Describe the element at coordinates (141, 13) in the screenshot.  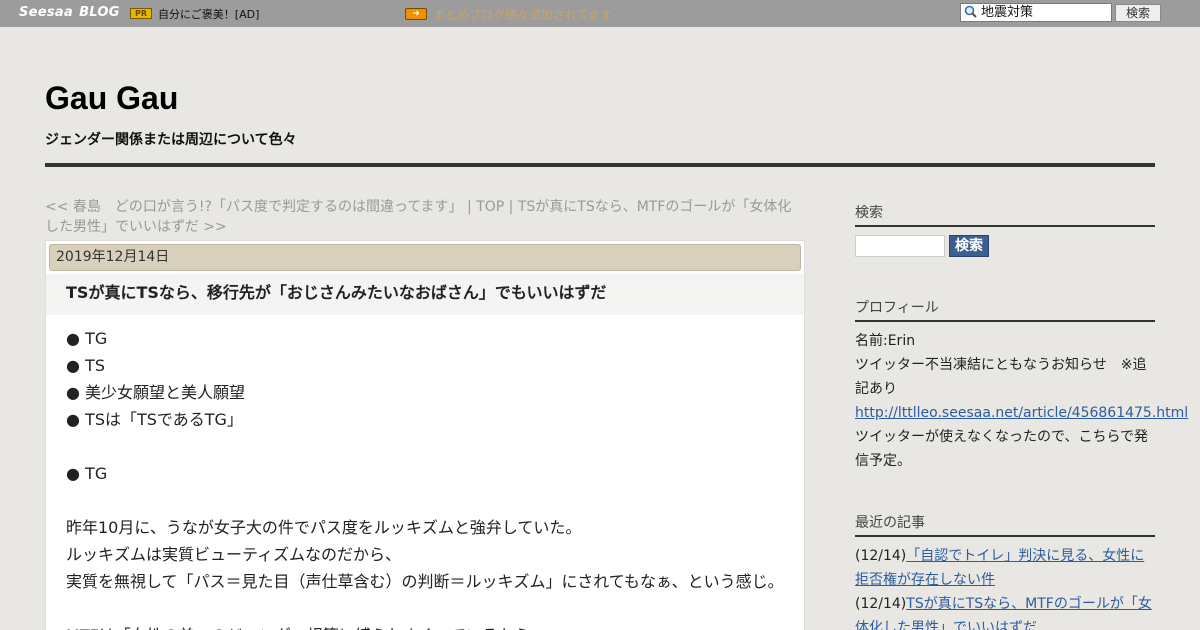
I see `pr-badge: PR` at that location.